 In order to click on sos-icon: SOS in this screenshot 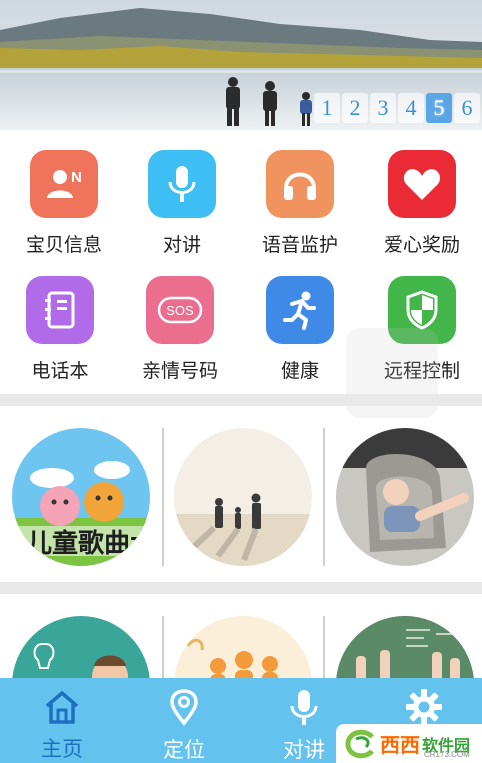, I will do `click(180, 310)`.